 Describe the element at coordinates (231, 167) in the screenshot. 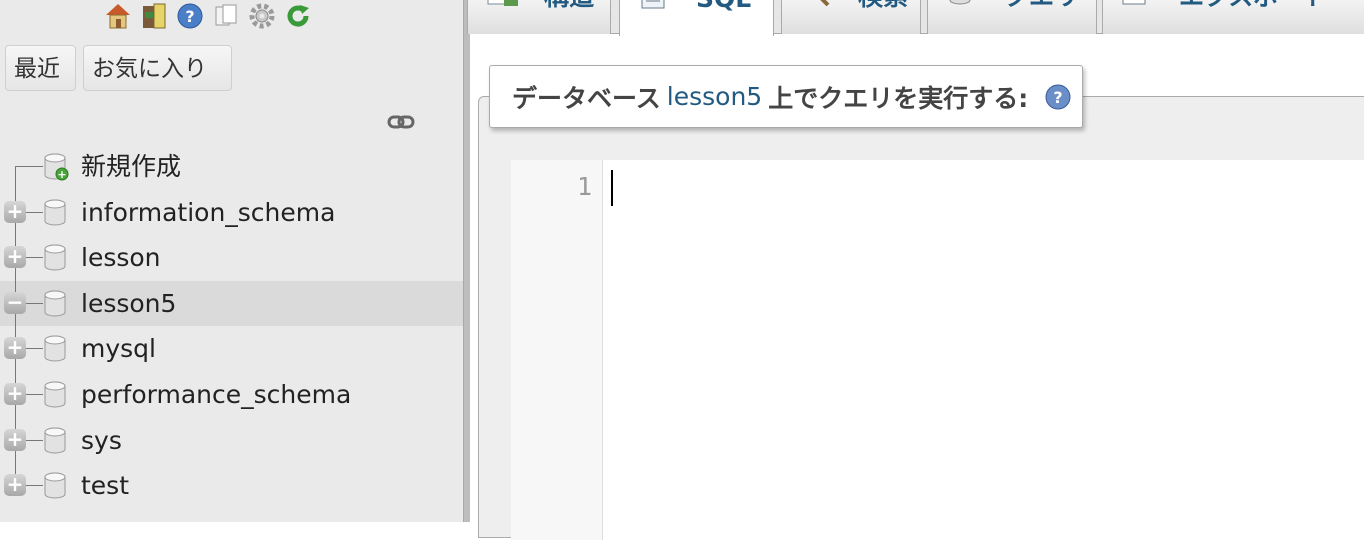

I see `tree-item-new: + 新規作成` at that location.